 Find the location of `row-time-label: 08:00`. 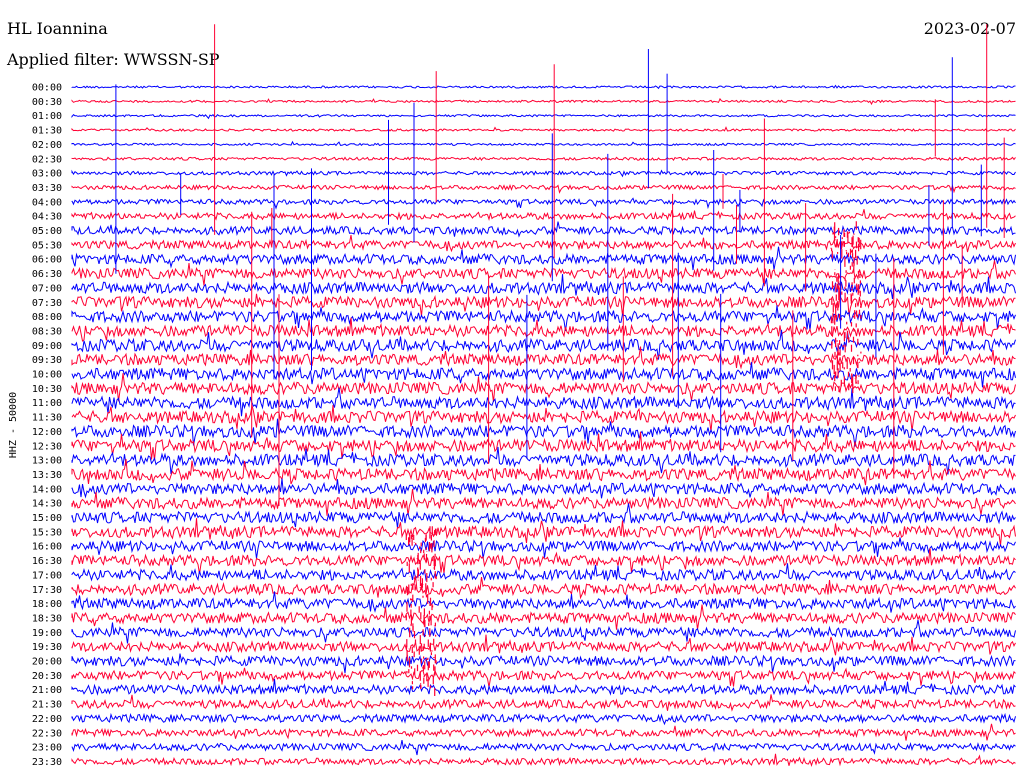

row-time-label: 08:00 is located at coordinates (47, 317).